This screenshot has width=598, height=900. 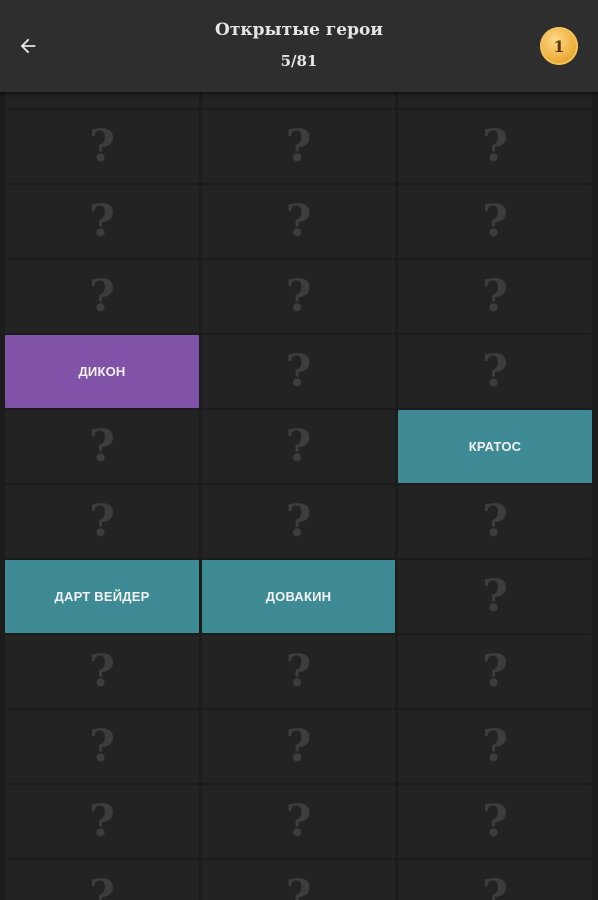 I want to click on hero-name: КРАТОС, so click(x=495, y=446).